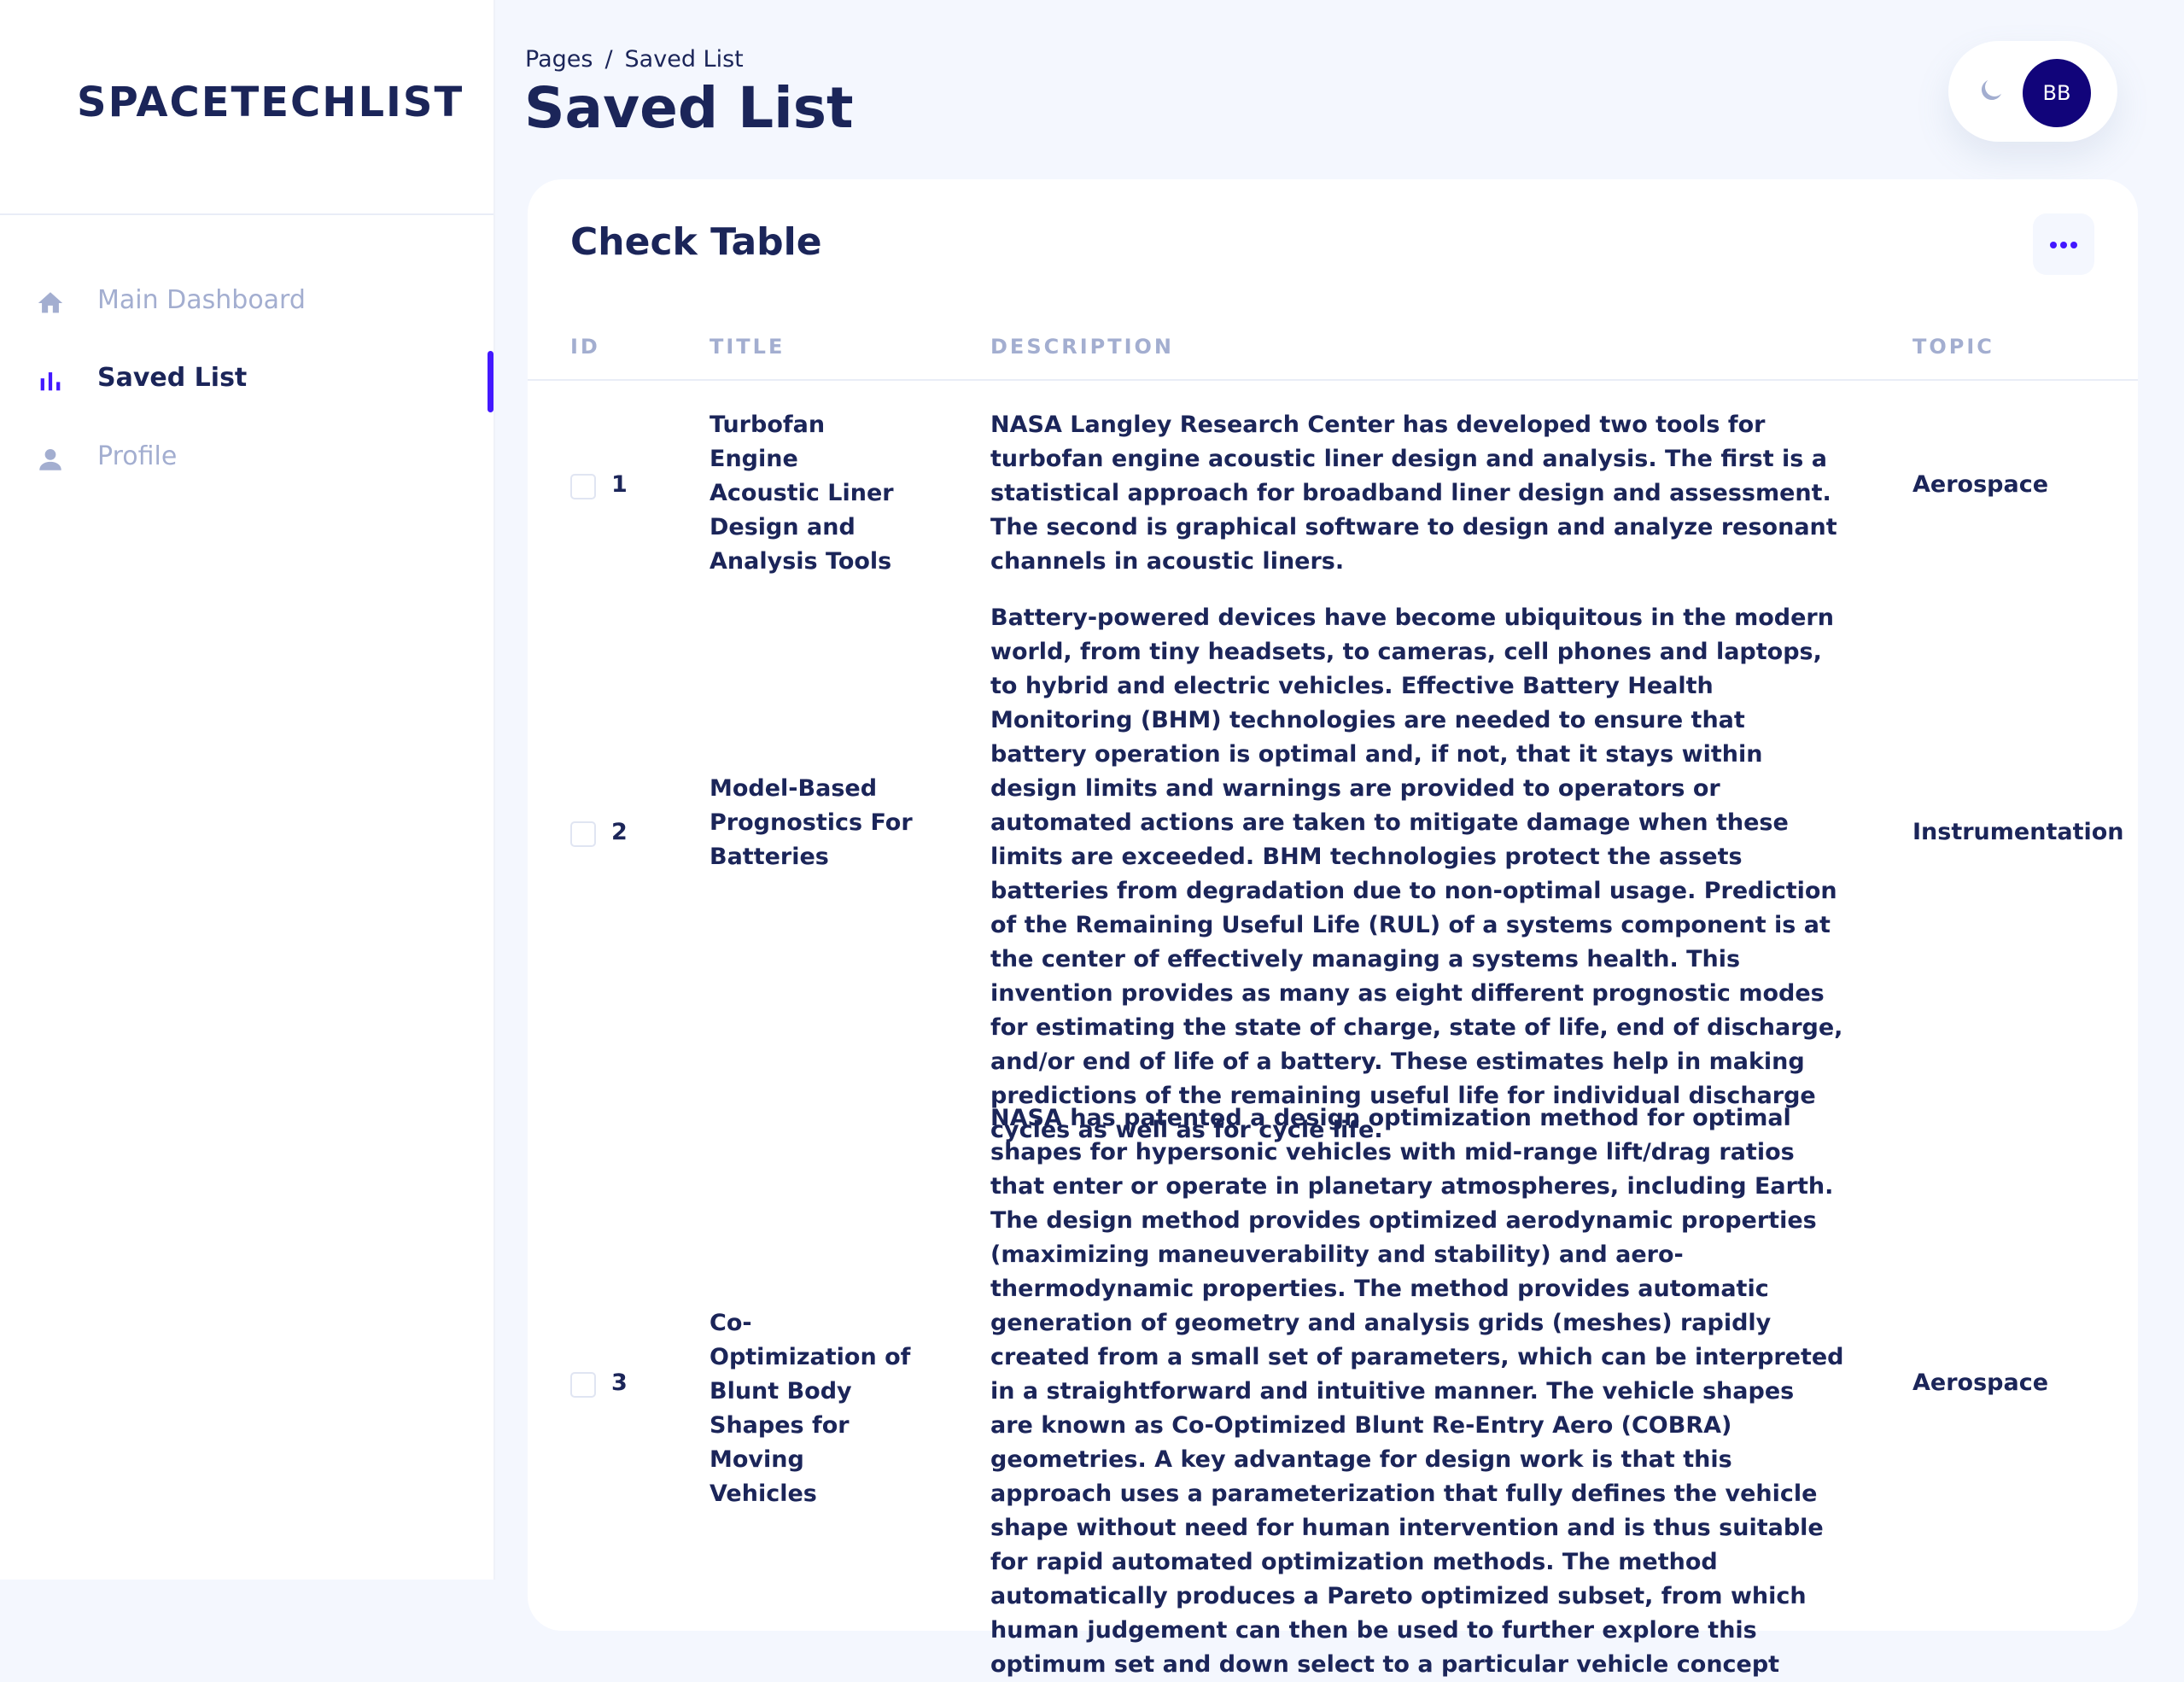  What do you see at coordinates (619, 484) in the screenshot?
I see `row-id: 1` at bounding box center [619, 484].